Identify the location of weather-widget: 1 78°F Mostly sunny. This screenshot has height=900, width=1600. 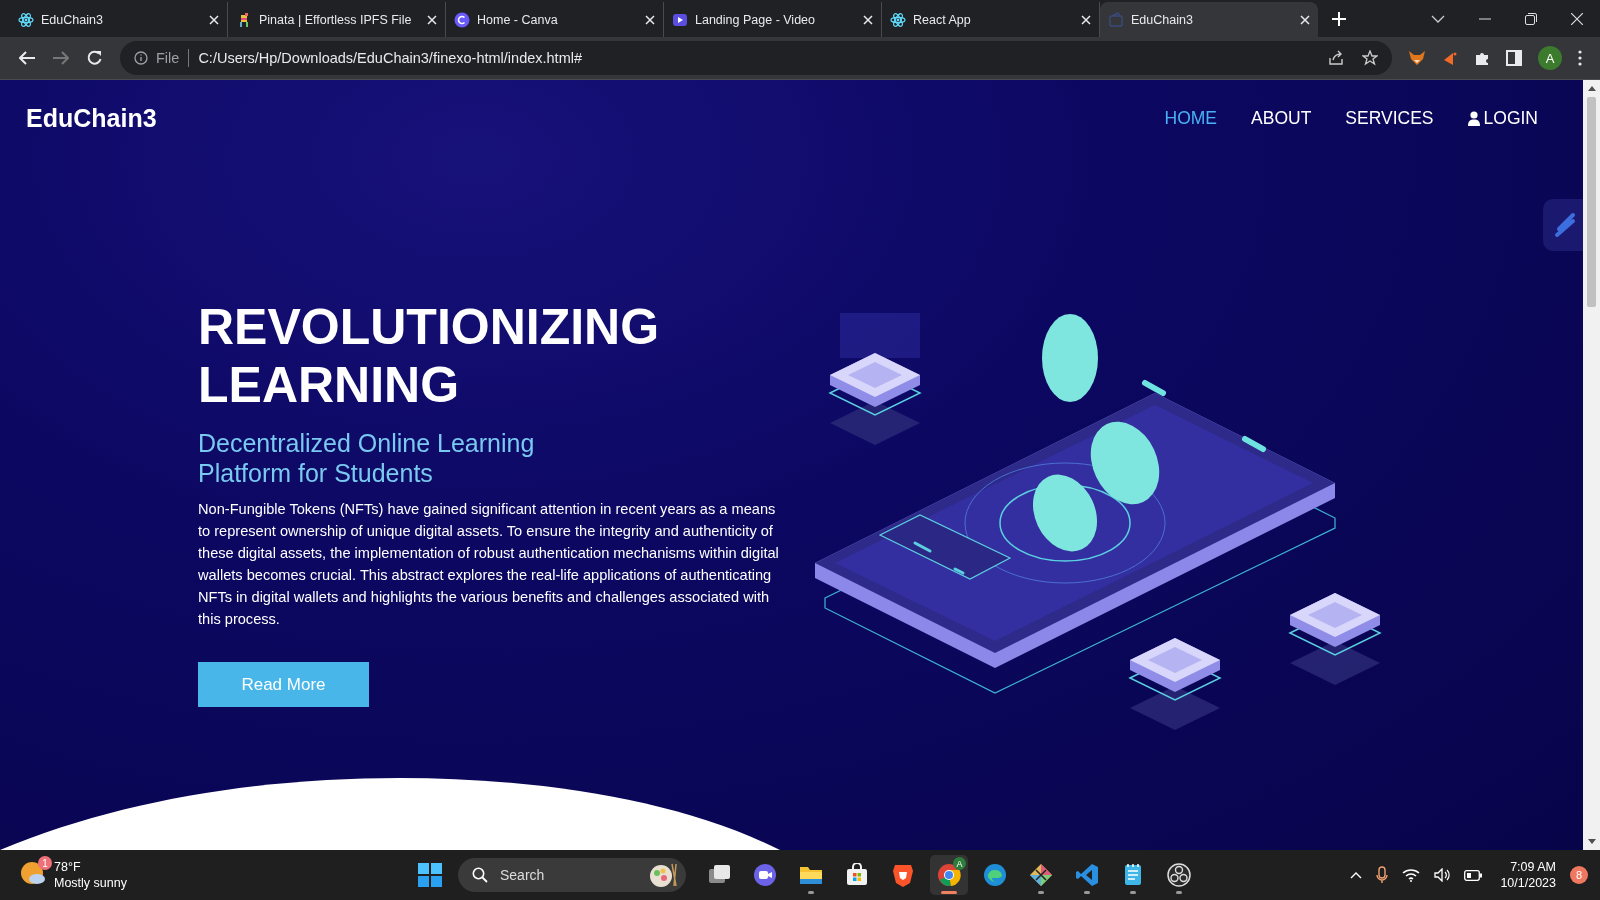
(215, 875).